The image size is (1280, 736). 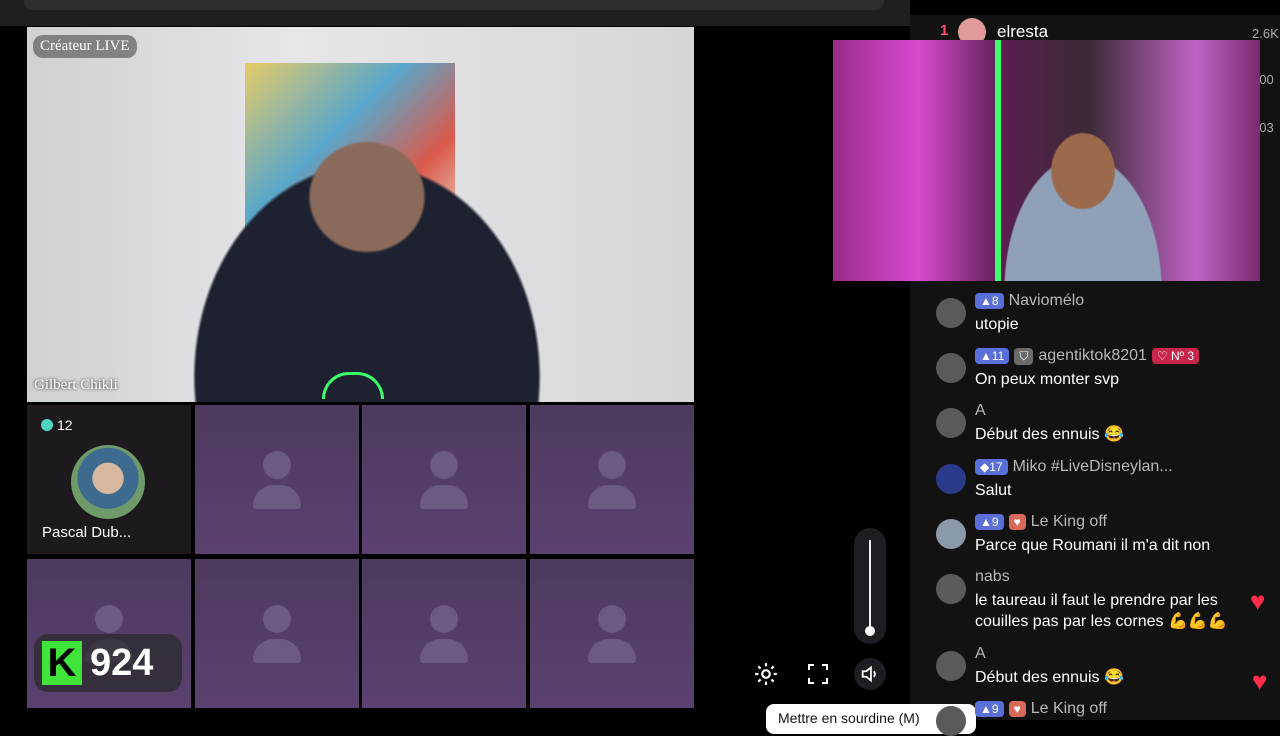 What do you see at coordinates (47, 425) in the screenshot?
I see `level-icon` at bounding box center [47, 425].